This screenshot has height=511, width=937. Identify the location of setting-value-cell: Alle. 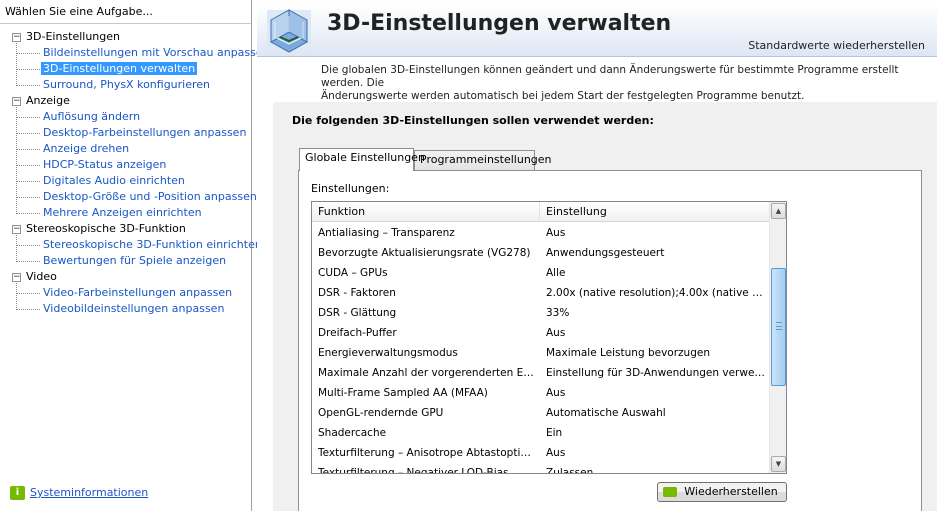
(656, 273).